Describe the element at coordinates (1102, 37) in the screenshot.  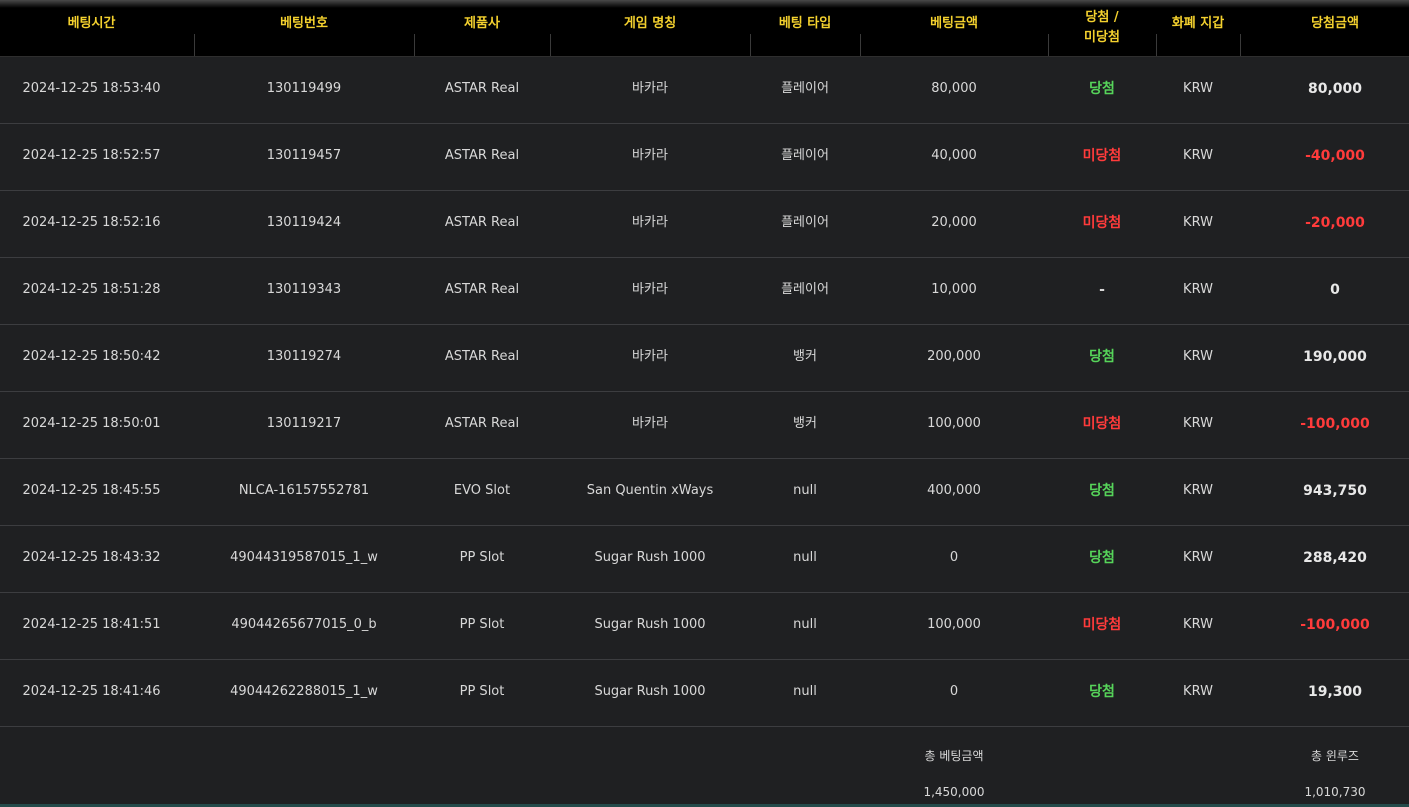
I see `header-result-line2: 미당첨` at that location.